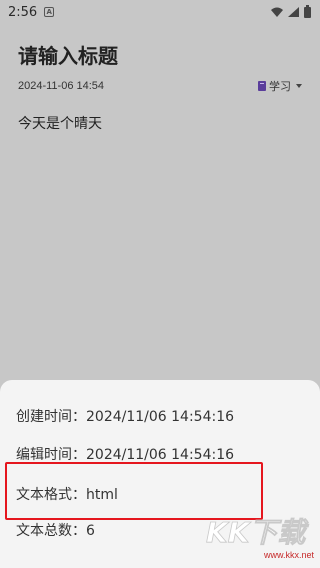 This screenshot has width=320, height=568. Describe the element at coordinates (307, 11) in the screenshot. I see `battery-icon` at that location.